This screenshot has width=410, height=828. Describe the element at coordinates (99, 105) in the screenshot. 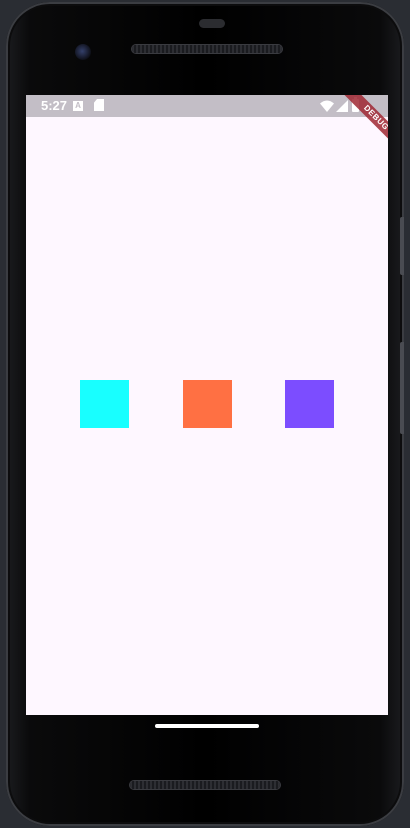

I see `sd-card-icon` at that location.